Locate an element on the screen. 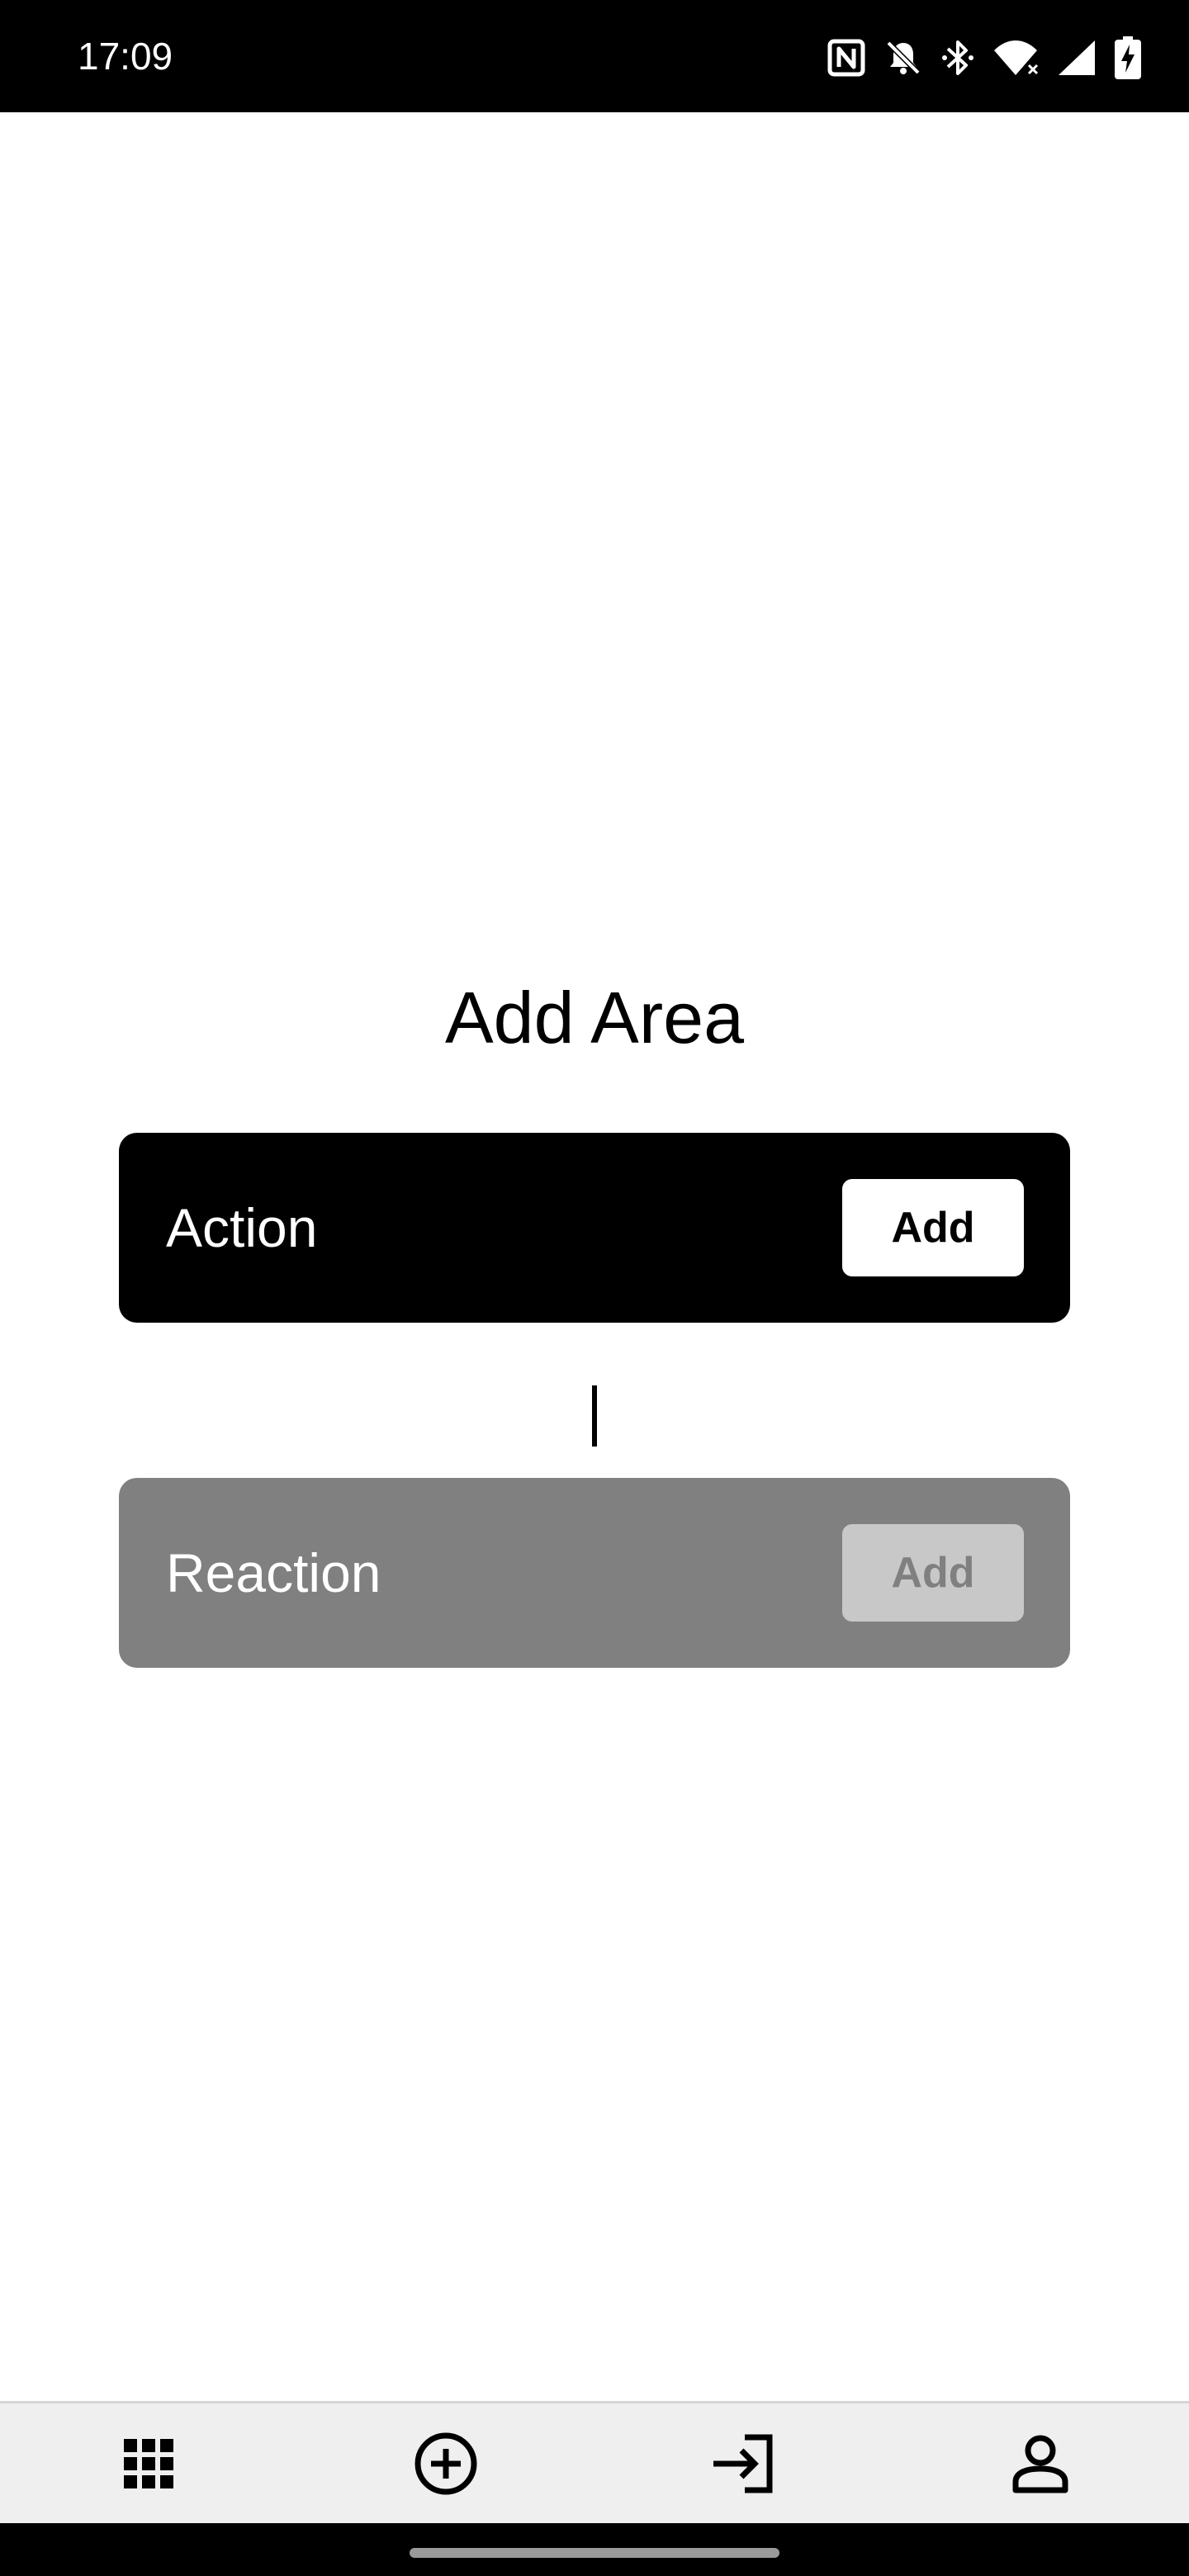 Image resolution: width=1189 pixels, height=2576 pixels. bluetooth-icon is located at coordinates (957, 57).